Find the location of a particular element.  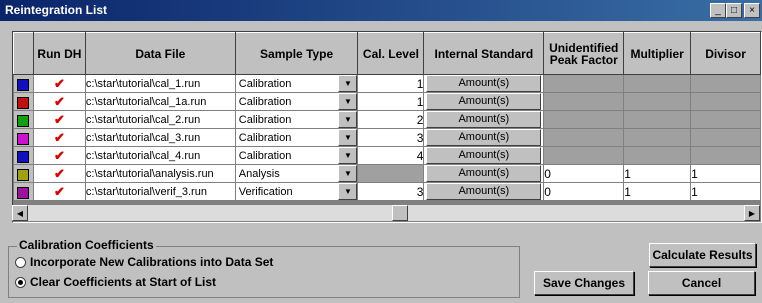

data-file-cell: c:\star\tutorial\cal_1.run is located at coordinates (160, 83).